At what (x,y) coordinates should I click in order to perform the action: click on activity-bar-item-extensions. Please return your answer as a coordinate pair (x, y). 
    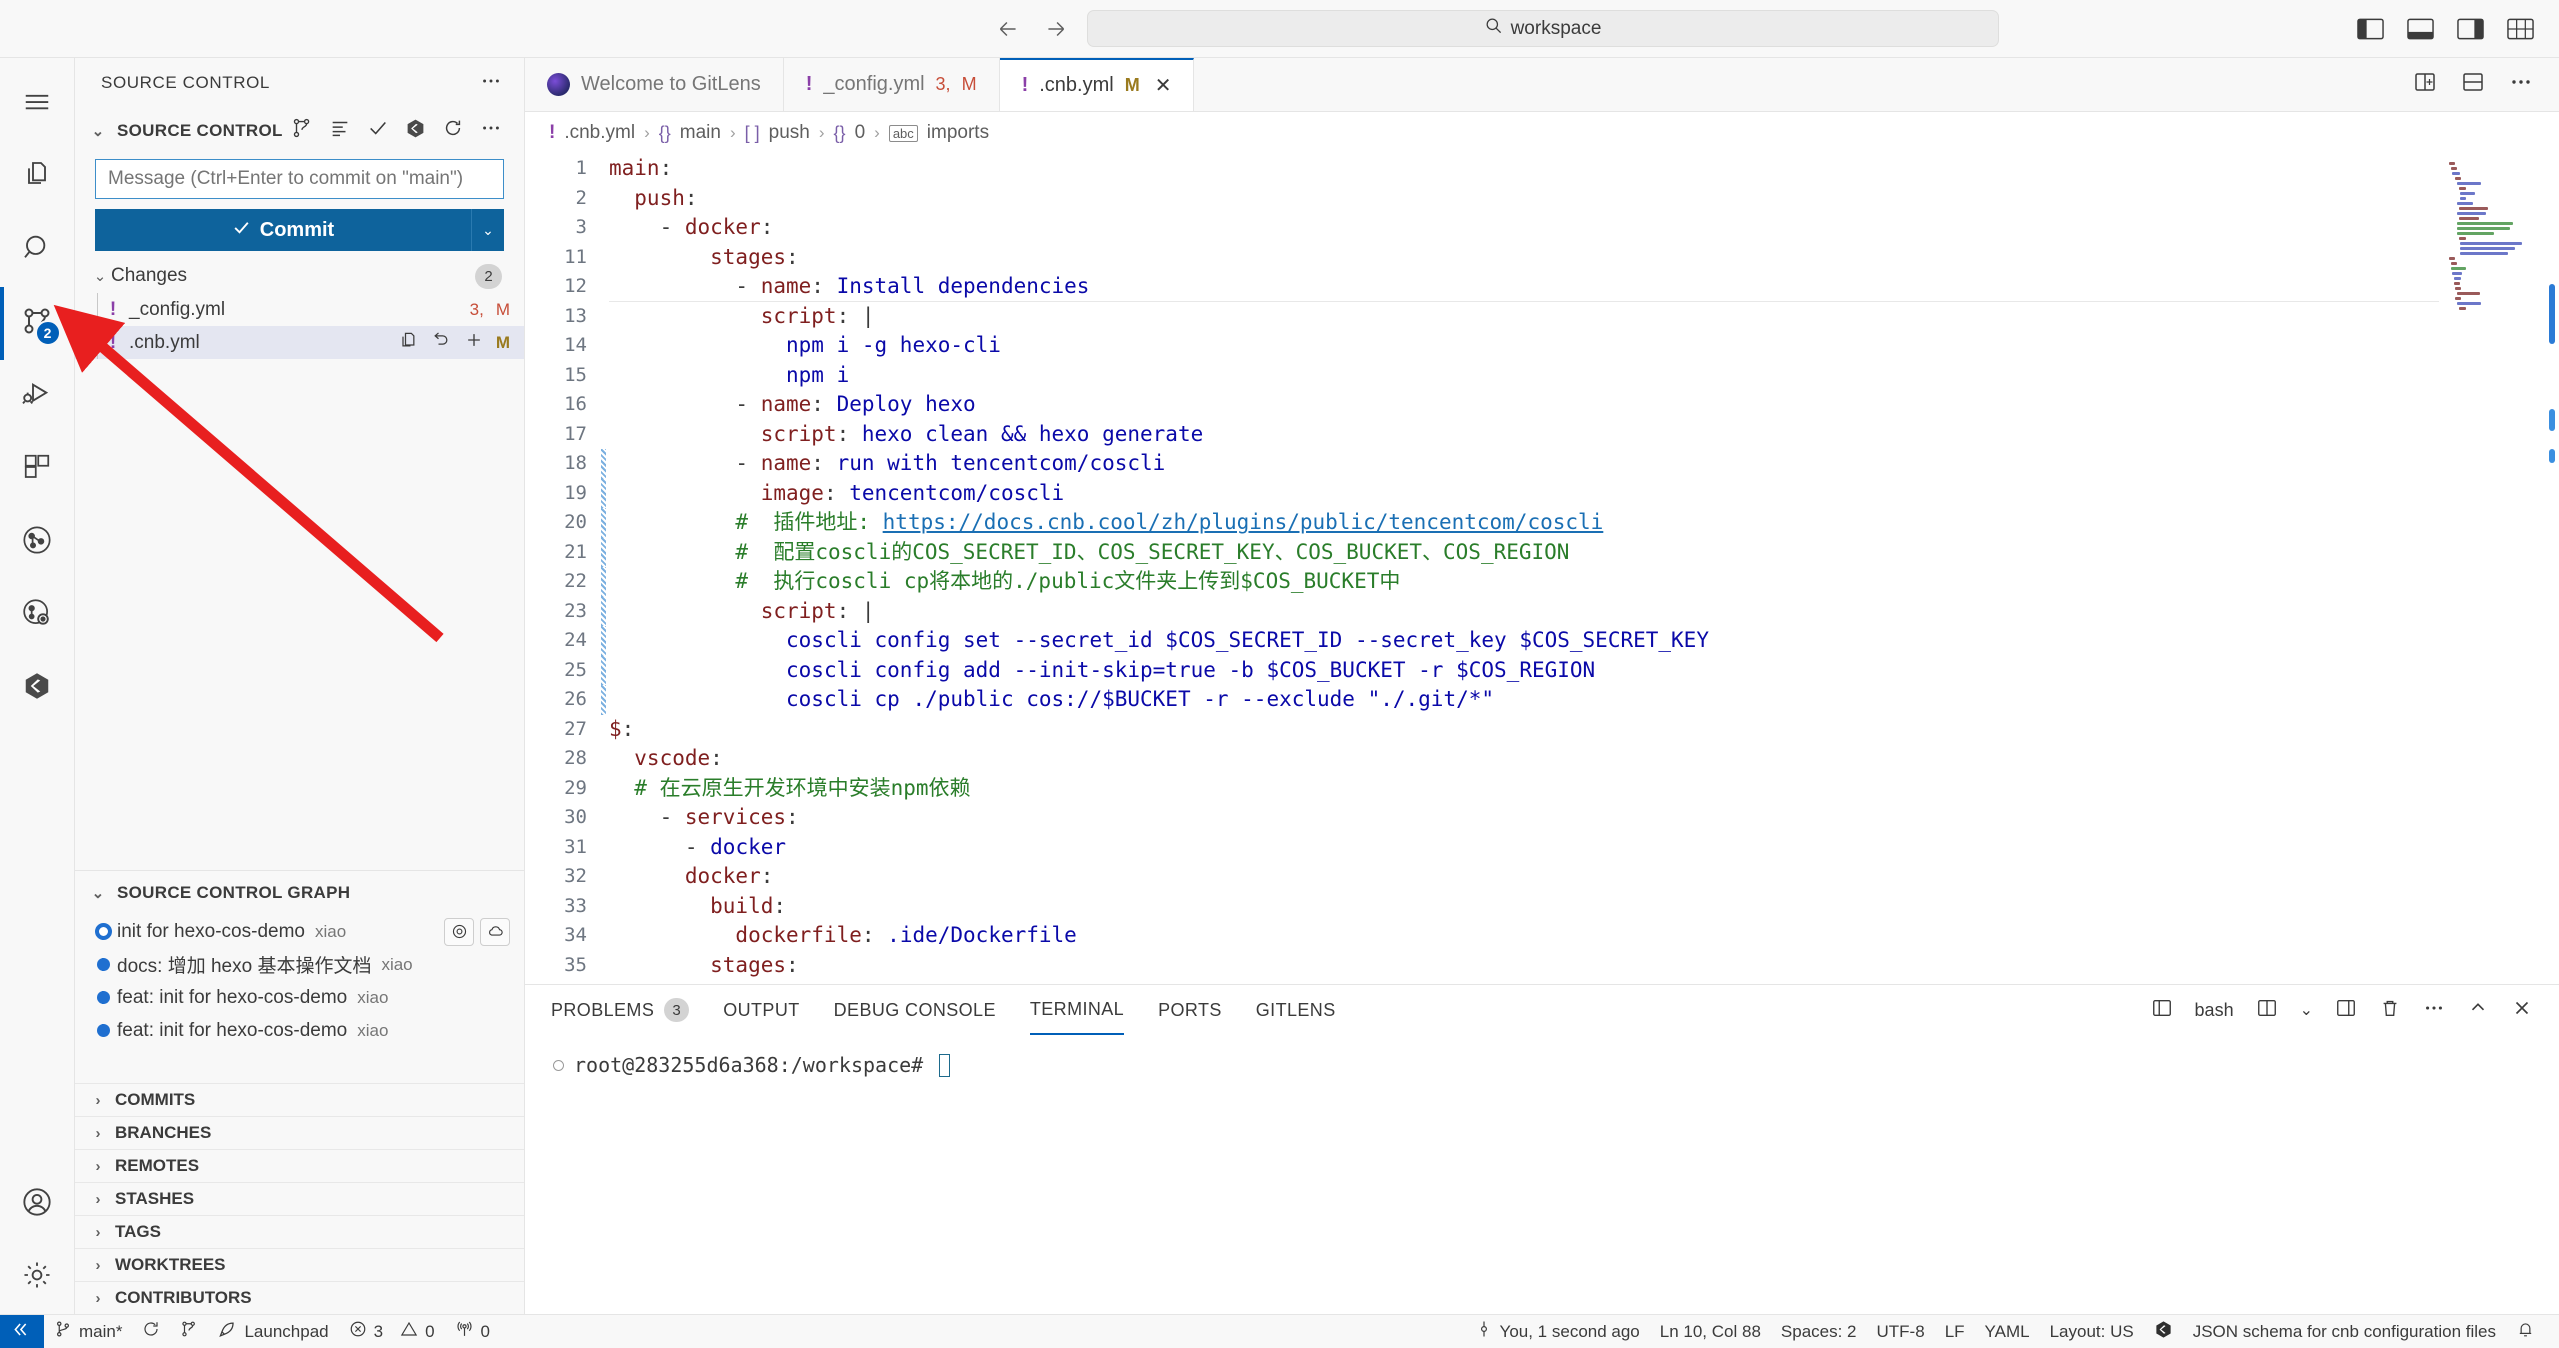
    Looking at the image, I should click on (37, 469).